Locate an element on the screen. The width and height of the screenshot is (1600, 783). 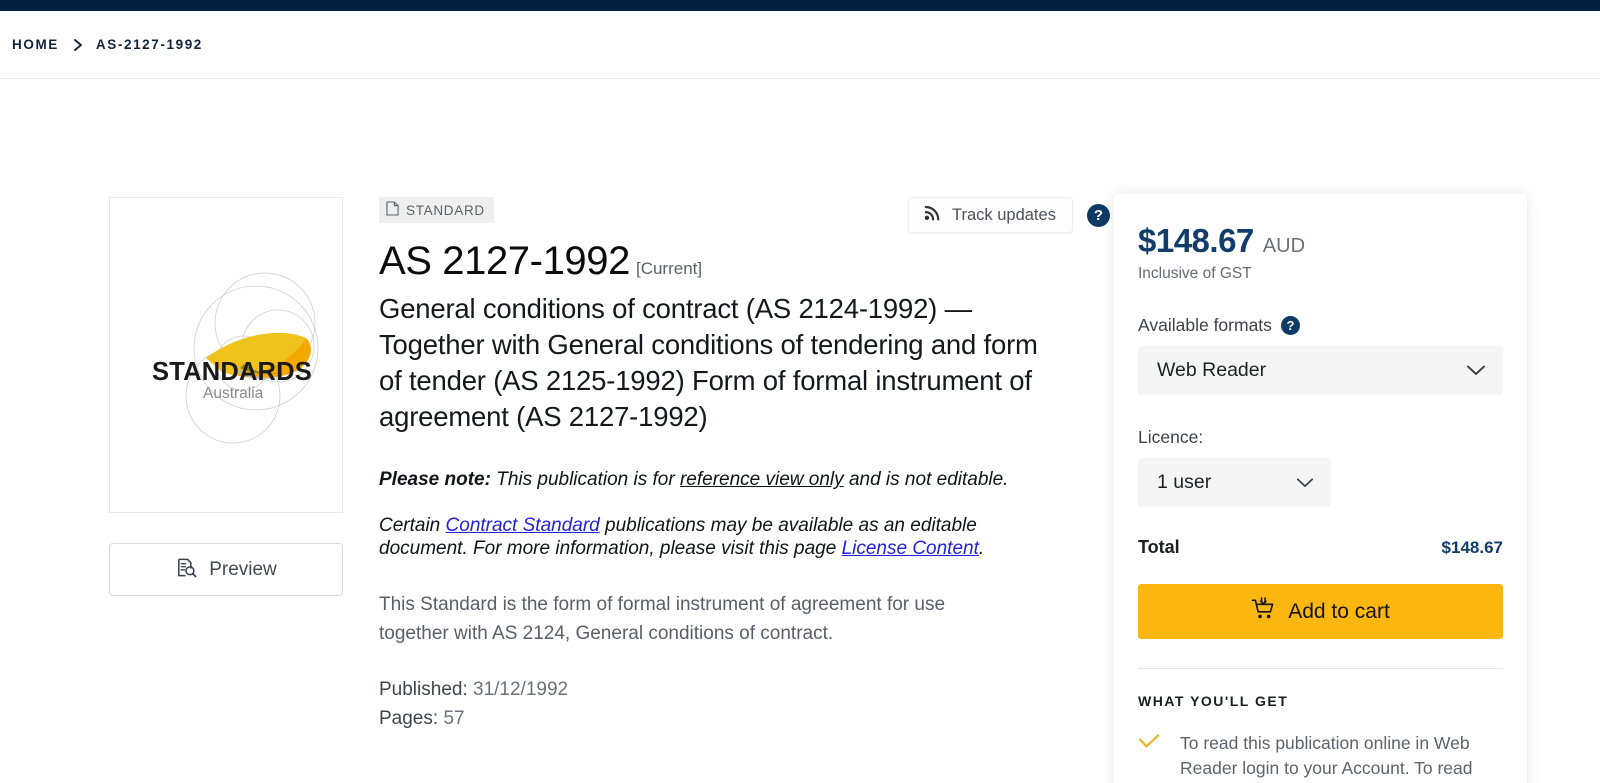
breadcrumb-home-link: HOME is located at coordinates (35, 44).